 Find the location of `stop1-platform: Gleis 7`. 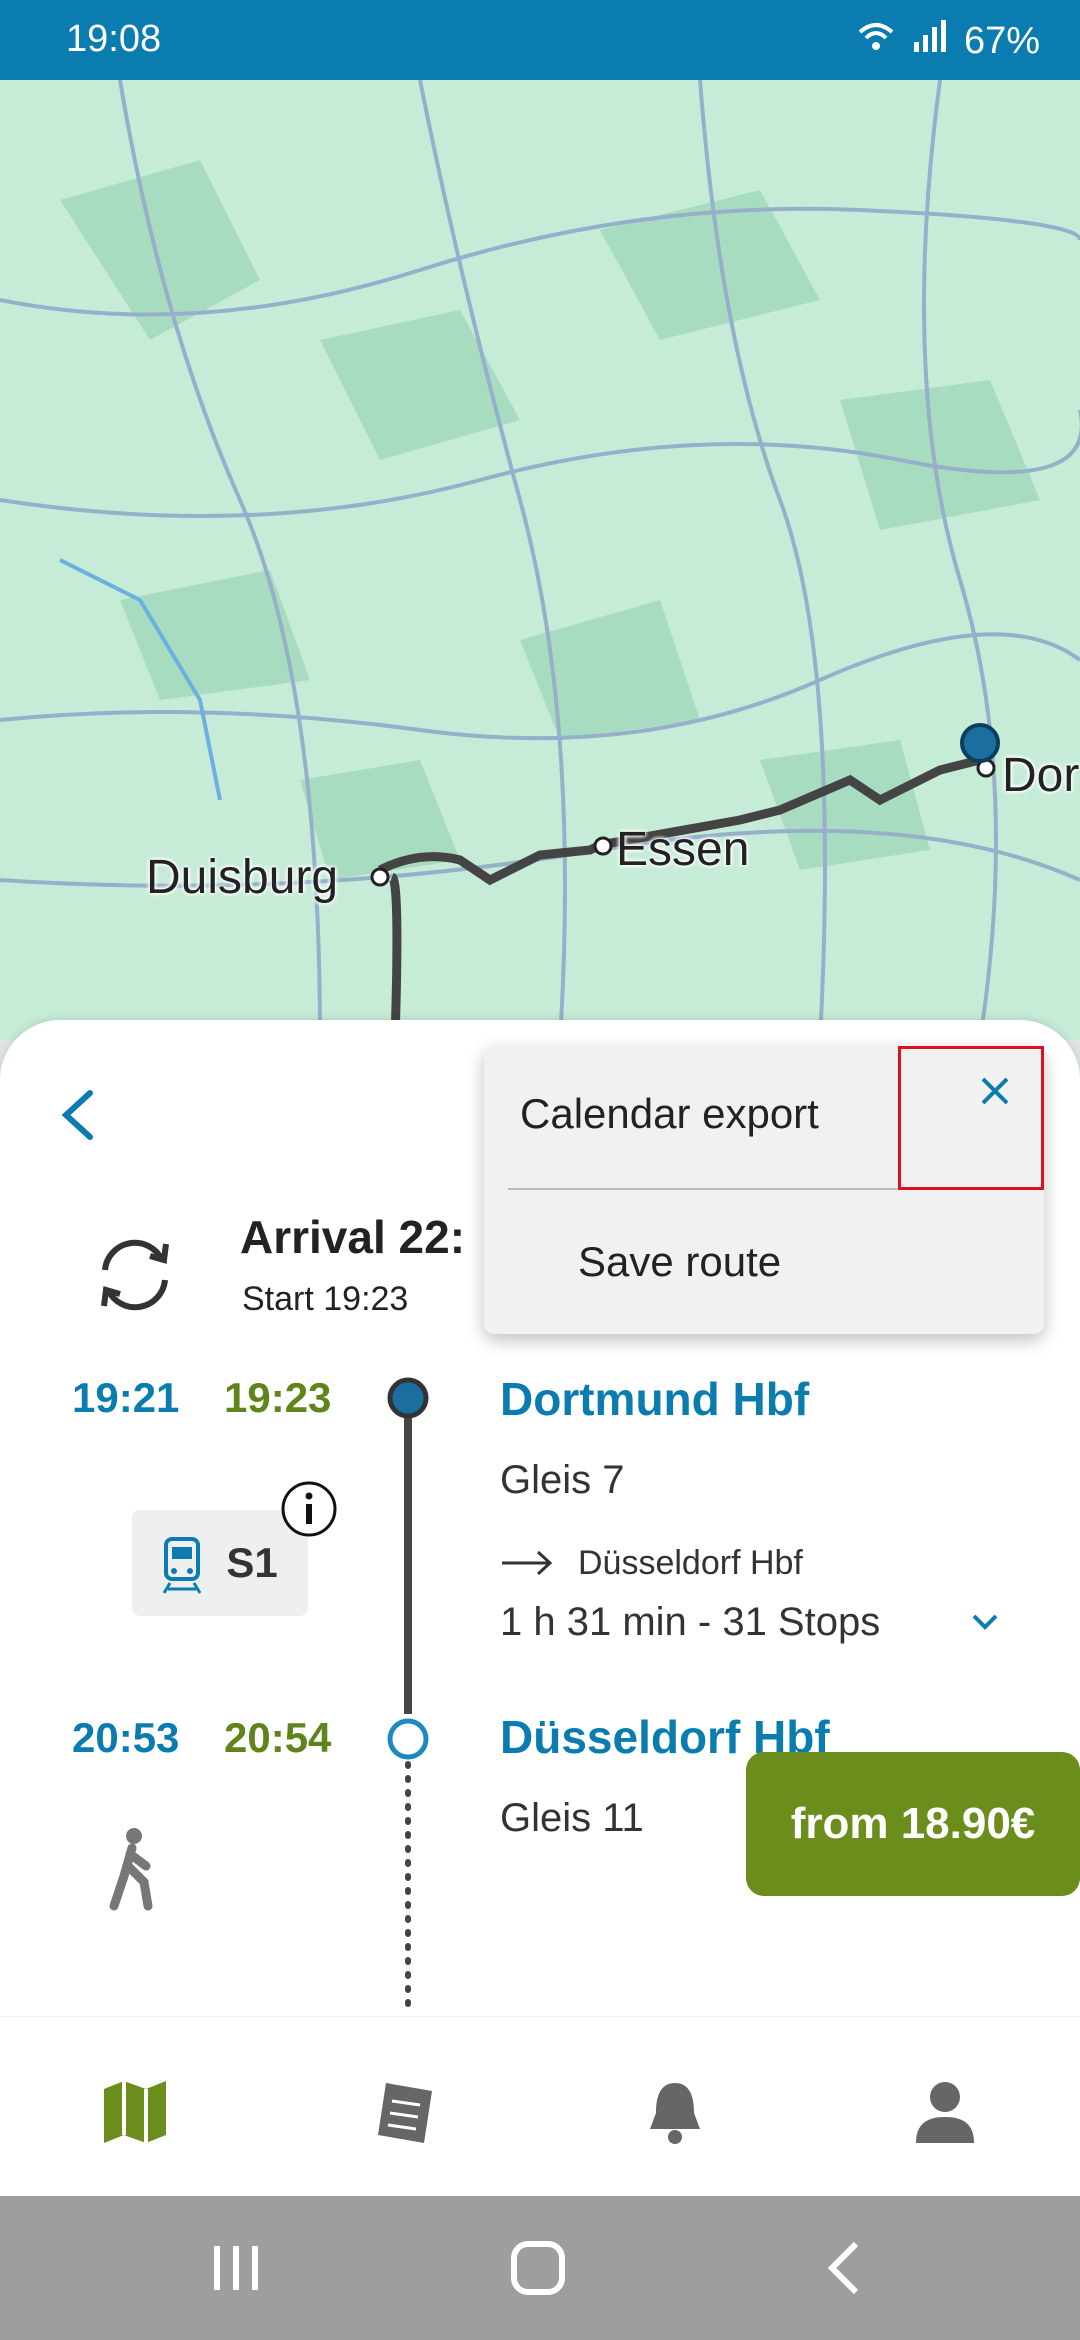

stop1-platform: Gleis 7 is located at coordinates (562, 1480).